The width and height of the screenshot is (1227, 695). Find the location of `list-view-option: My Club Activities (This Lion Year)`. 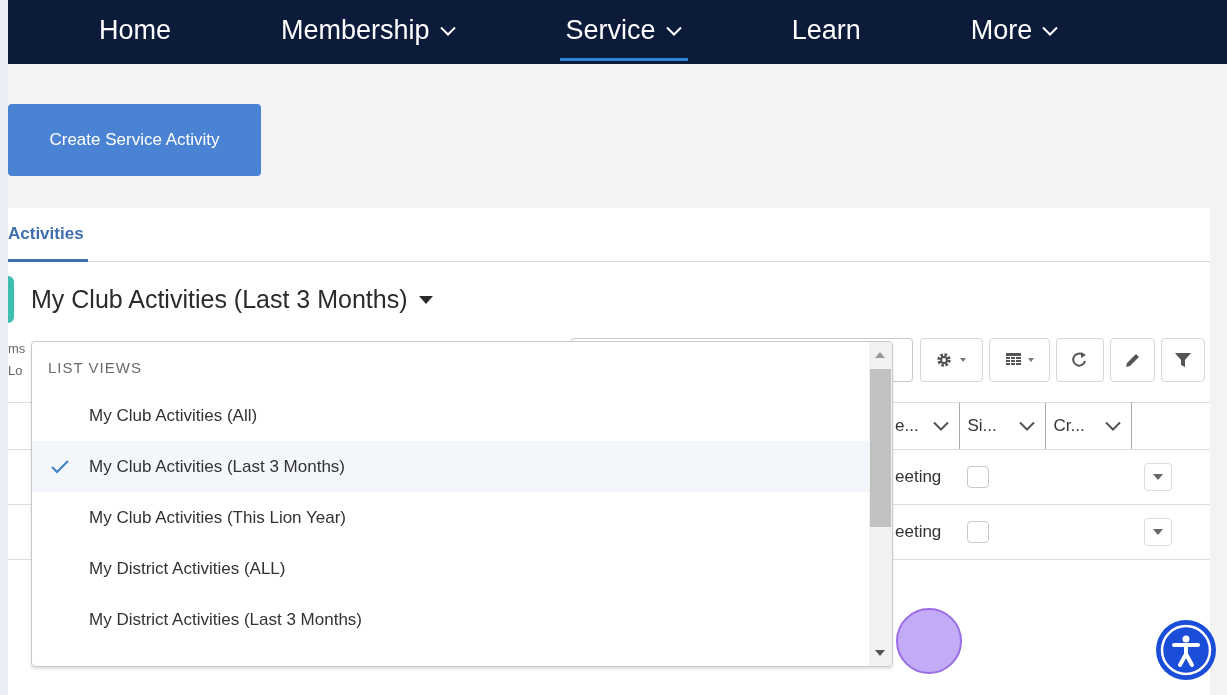

list-view-option: My Club Activities (This Lion Year) is located at coordinates (450, 517).